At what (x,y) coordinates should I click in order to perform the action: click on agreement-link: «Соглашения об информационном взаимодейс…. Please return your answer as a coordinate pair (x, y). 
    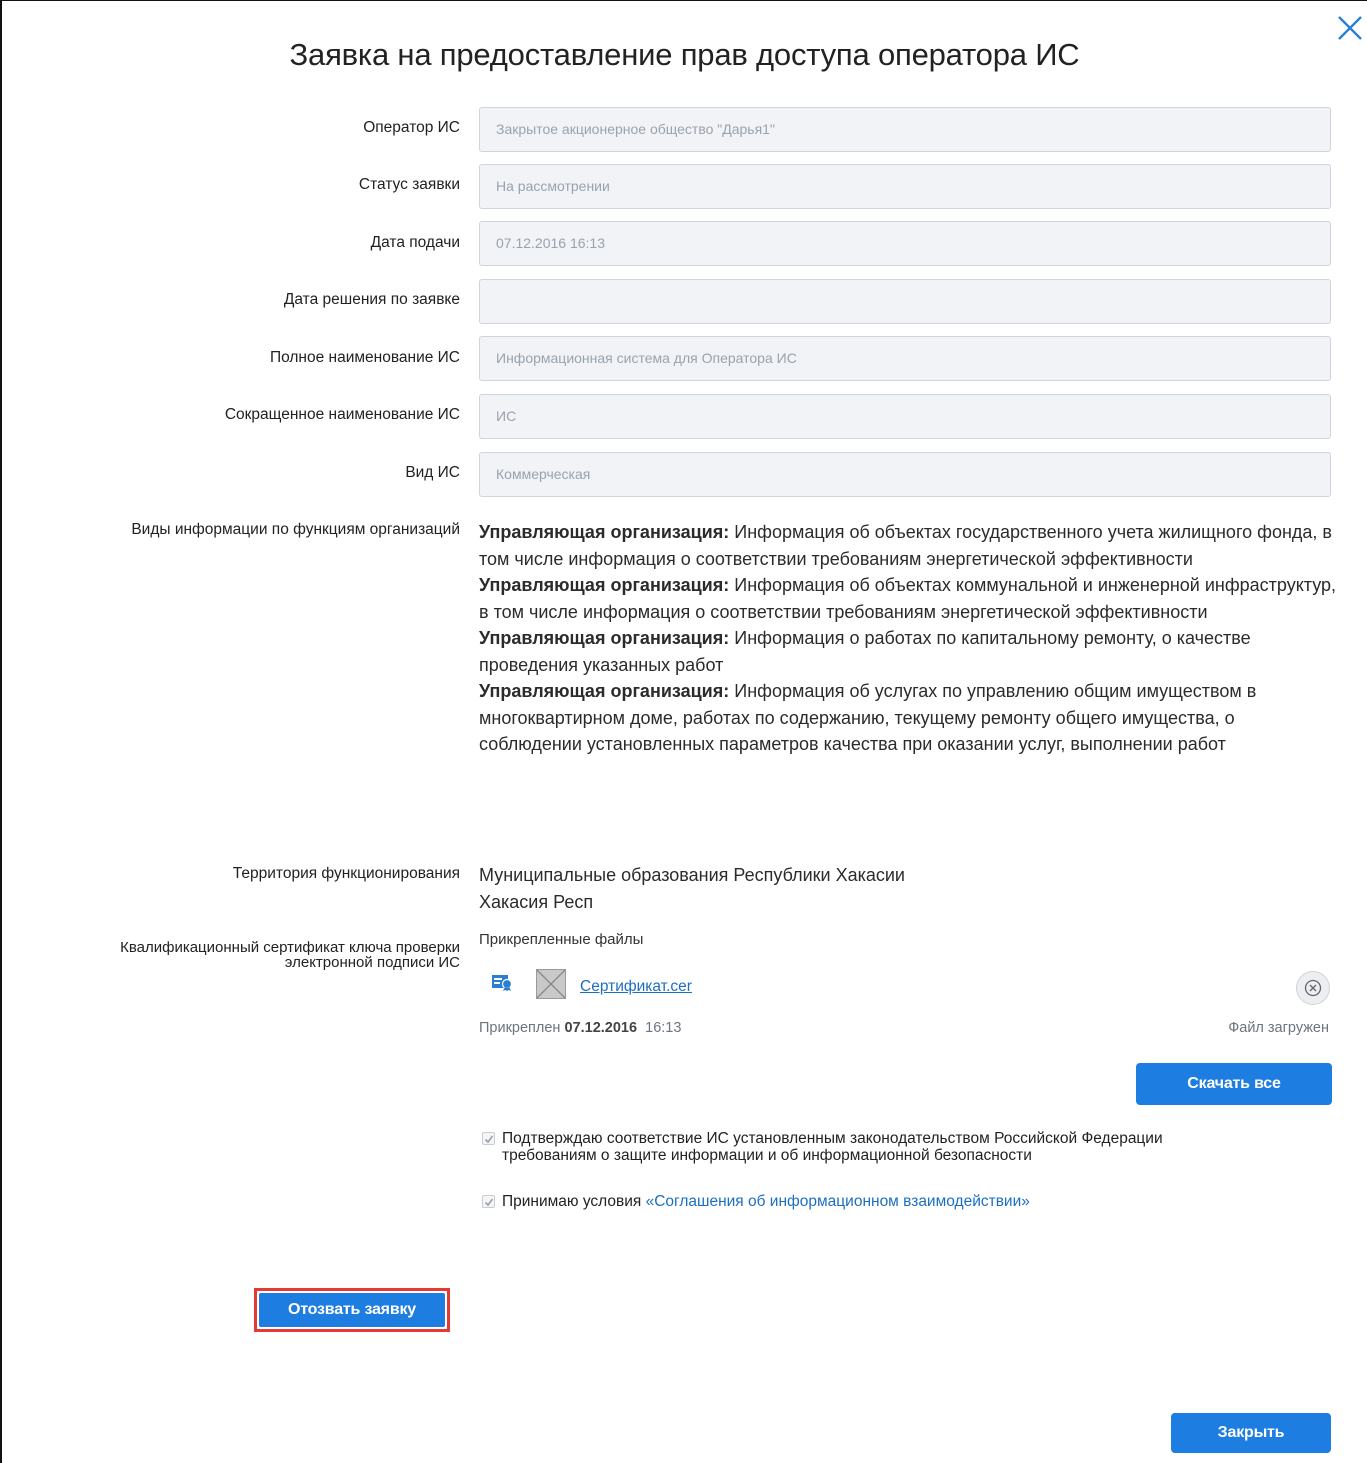
    Looking at the image, I should click on (838, 1201).